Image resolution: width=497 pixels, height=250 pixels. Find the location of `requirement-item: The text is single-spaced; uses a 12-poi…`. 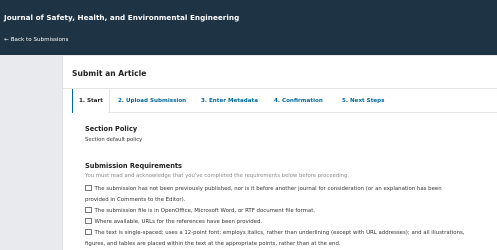

requirement-item: The text is single-spaced; uses a 12-poi… is located at coordinates (289, 238).